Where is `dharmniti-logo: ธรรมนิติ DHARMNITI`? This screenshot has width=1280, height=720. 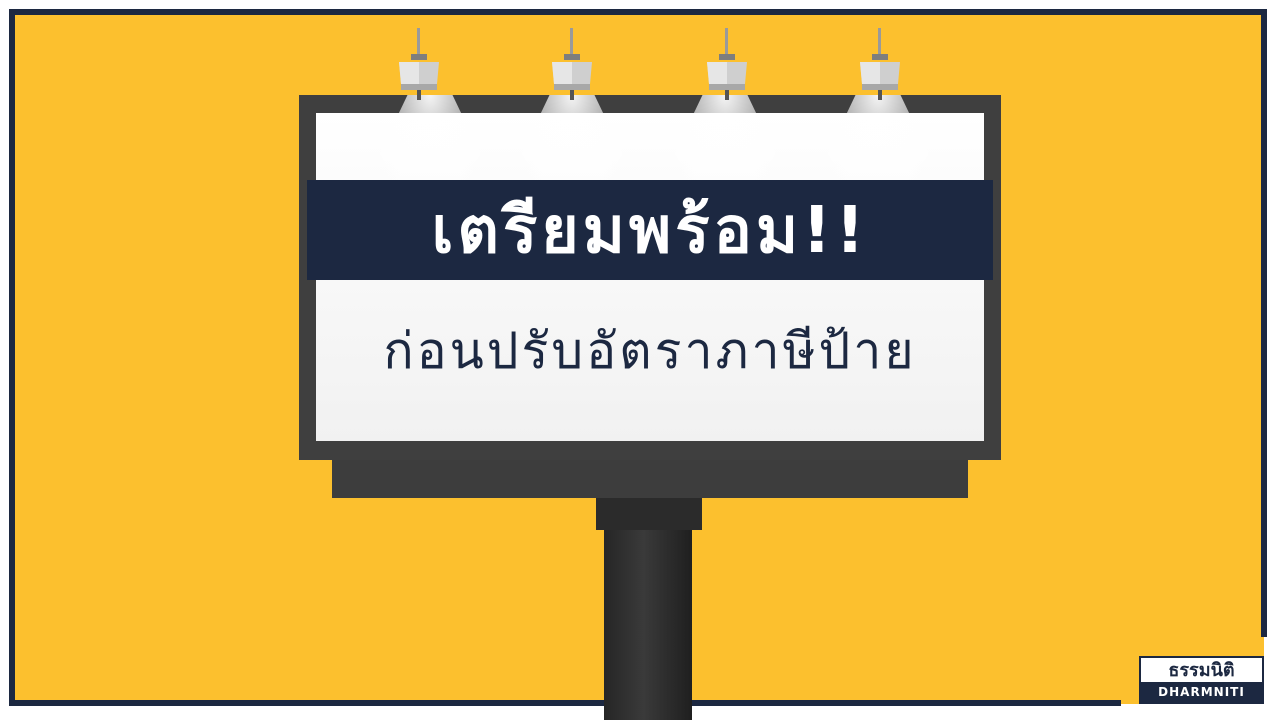
dharmniti-logo: ธรรมนิติ DHARMNITI is located at coordinates (1201, 680).